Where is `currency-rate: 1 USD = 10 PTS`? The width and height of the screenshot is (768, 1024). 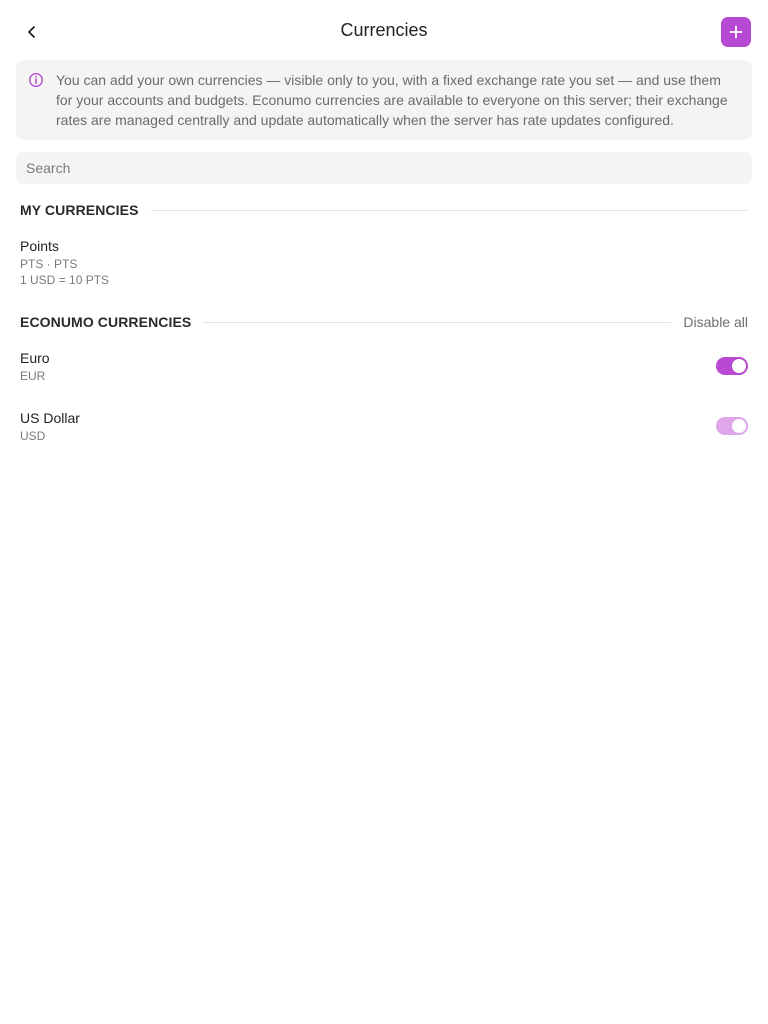 currency-rate: 1 USD = 10 PTS is located at coordinates (65, 280).